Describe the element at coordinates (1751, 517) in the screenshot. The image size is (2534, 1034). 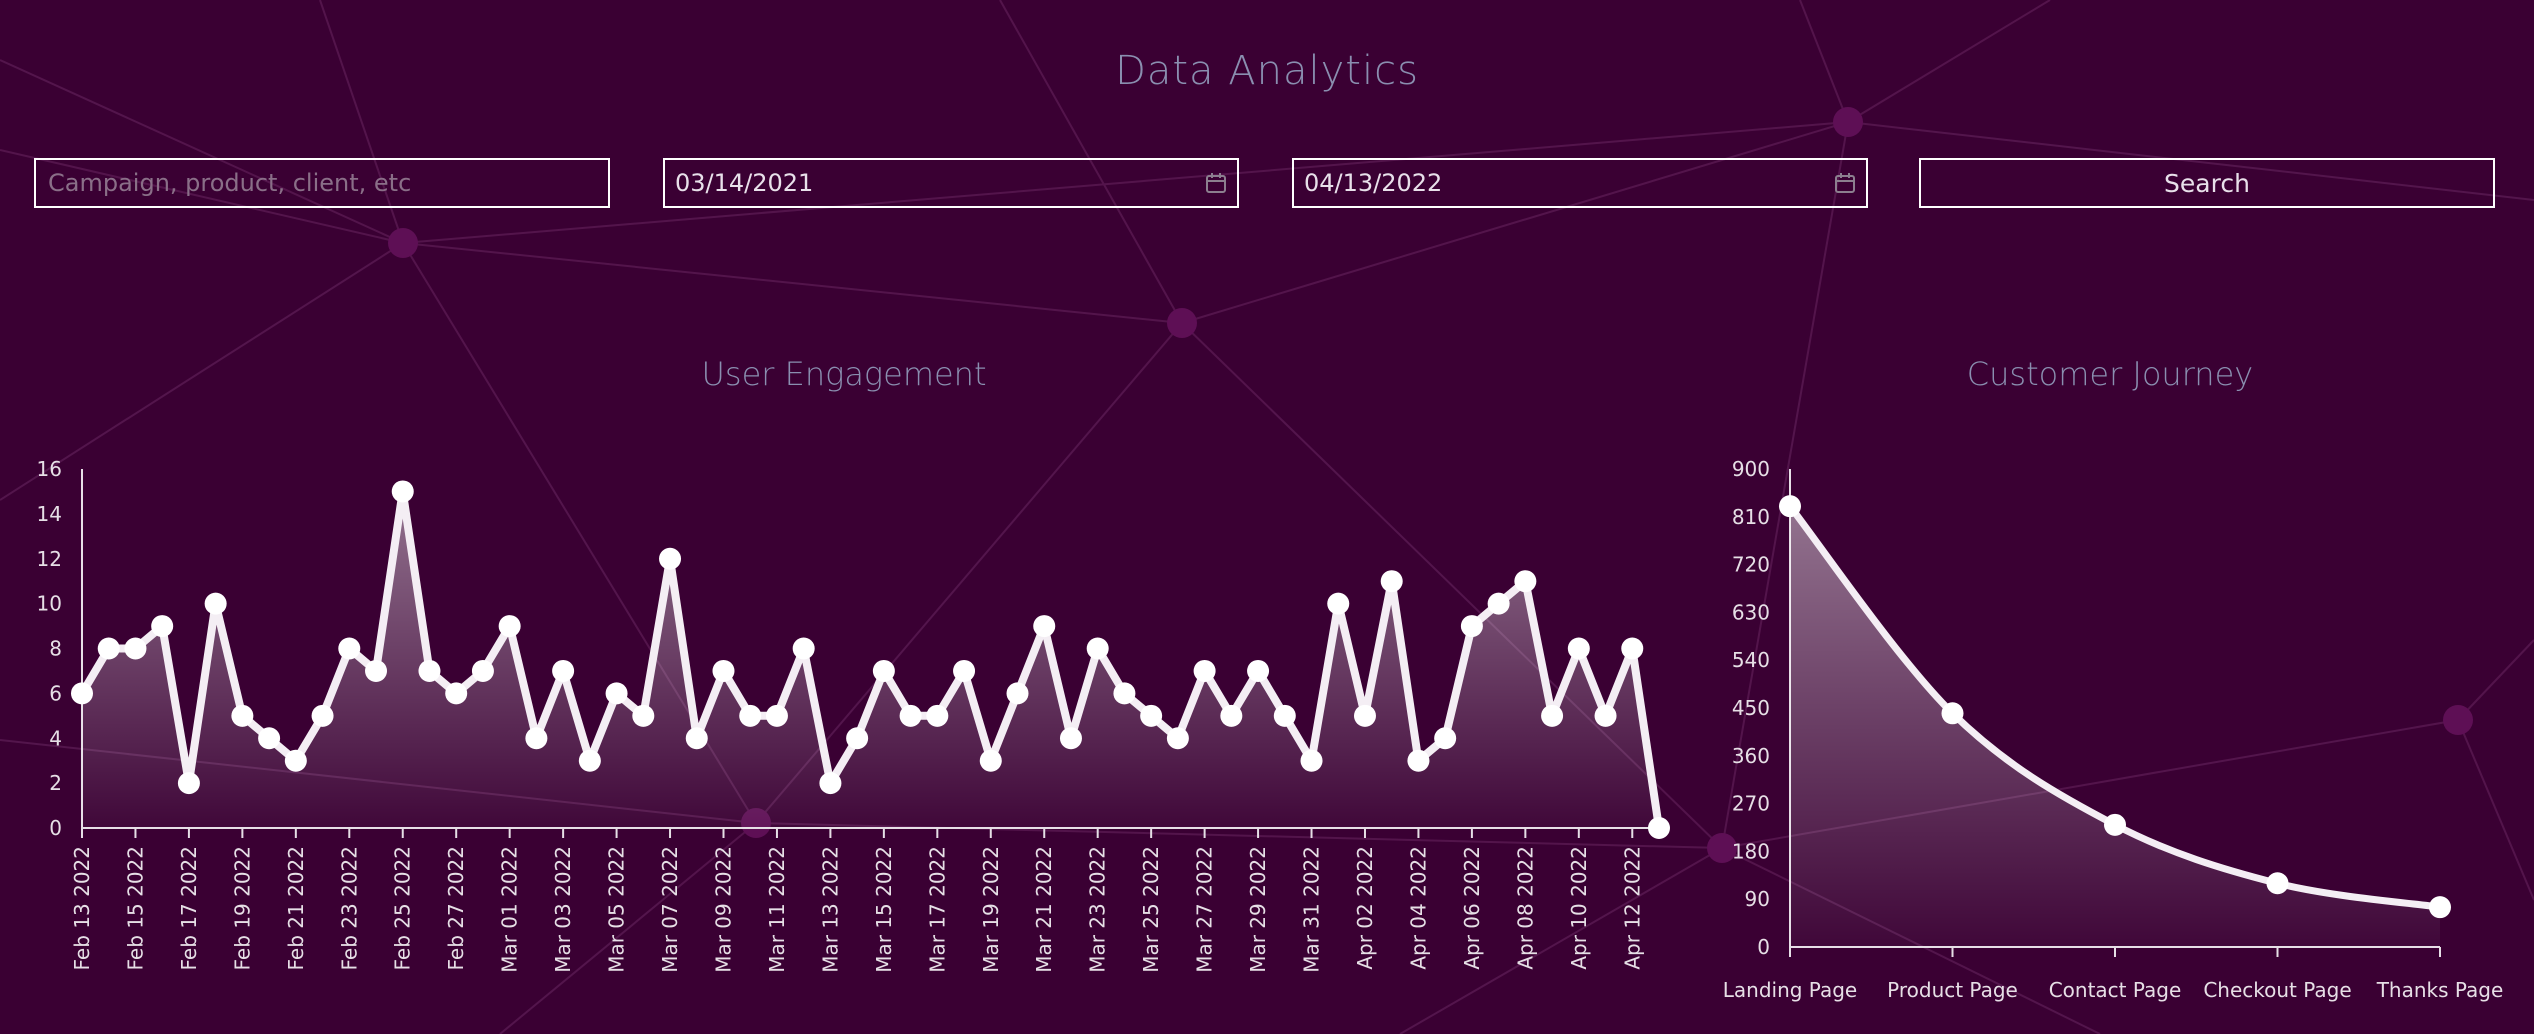
I see `y-tick-label: 810` at that location.